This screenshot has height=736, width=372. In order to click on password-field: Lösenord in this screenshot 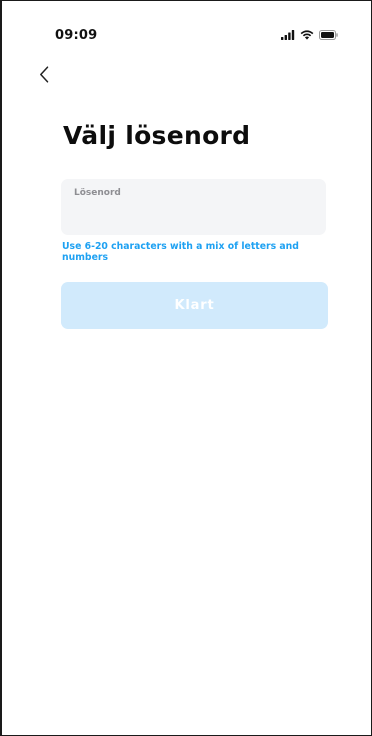, I will do `click(193, 207)`.